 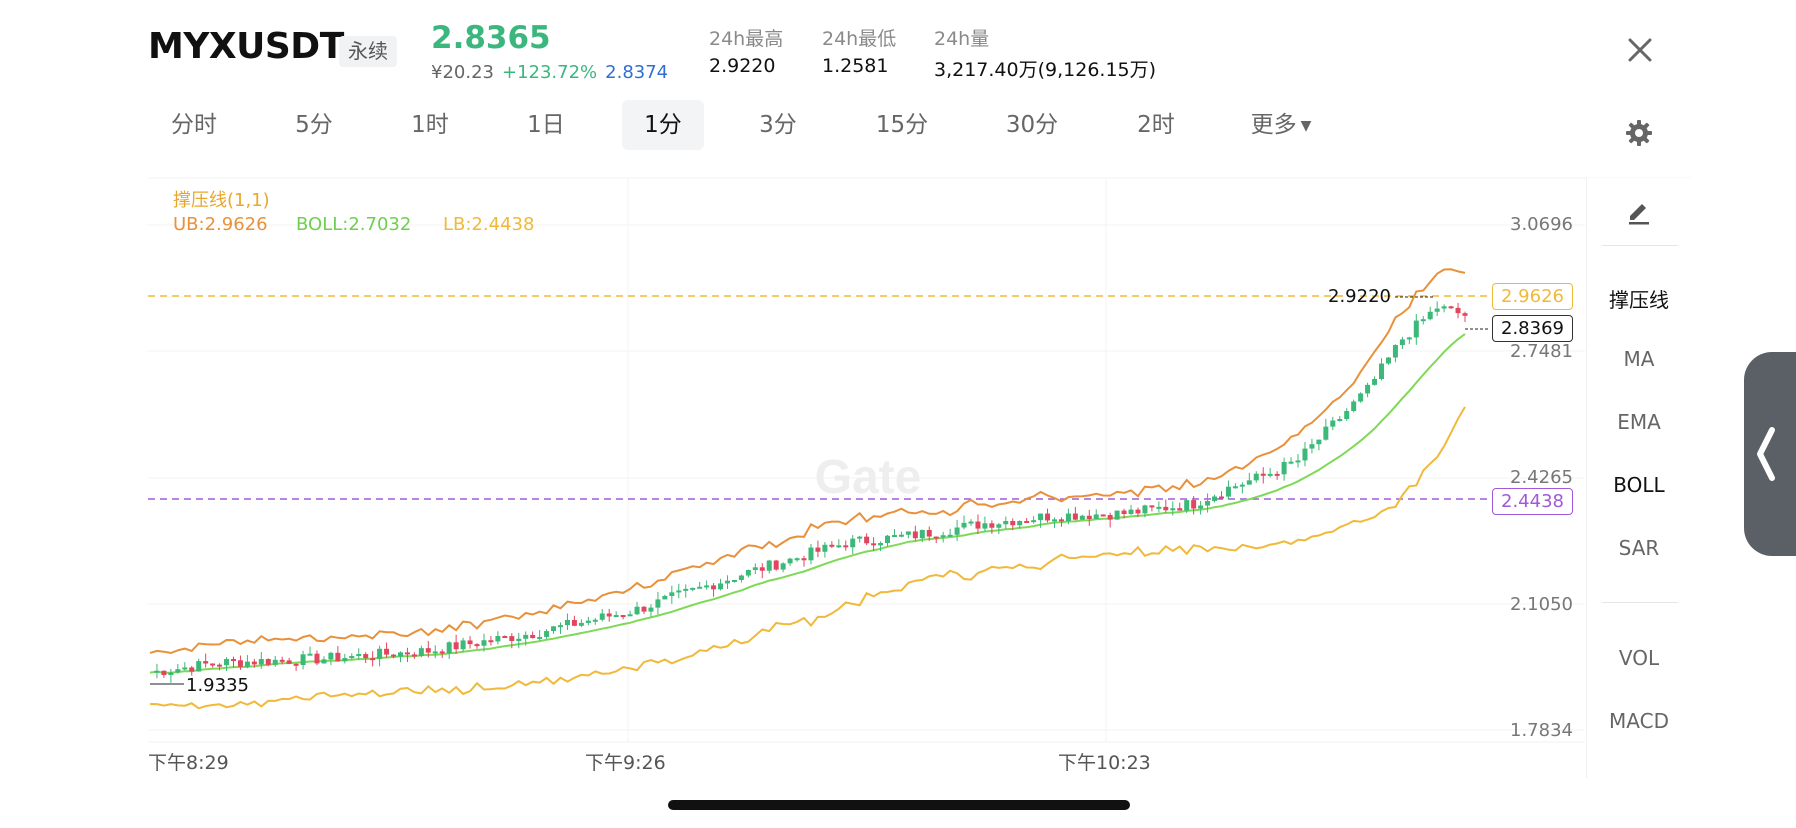 I want to click on indicator-ema: EMA, so click(x=1639, y=422).